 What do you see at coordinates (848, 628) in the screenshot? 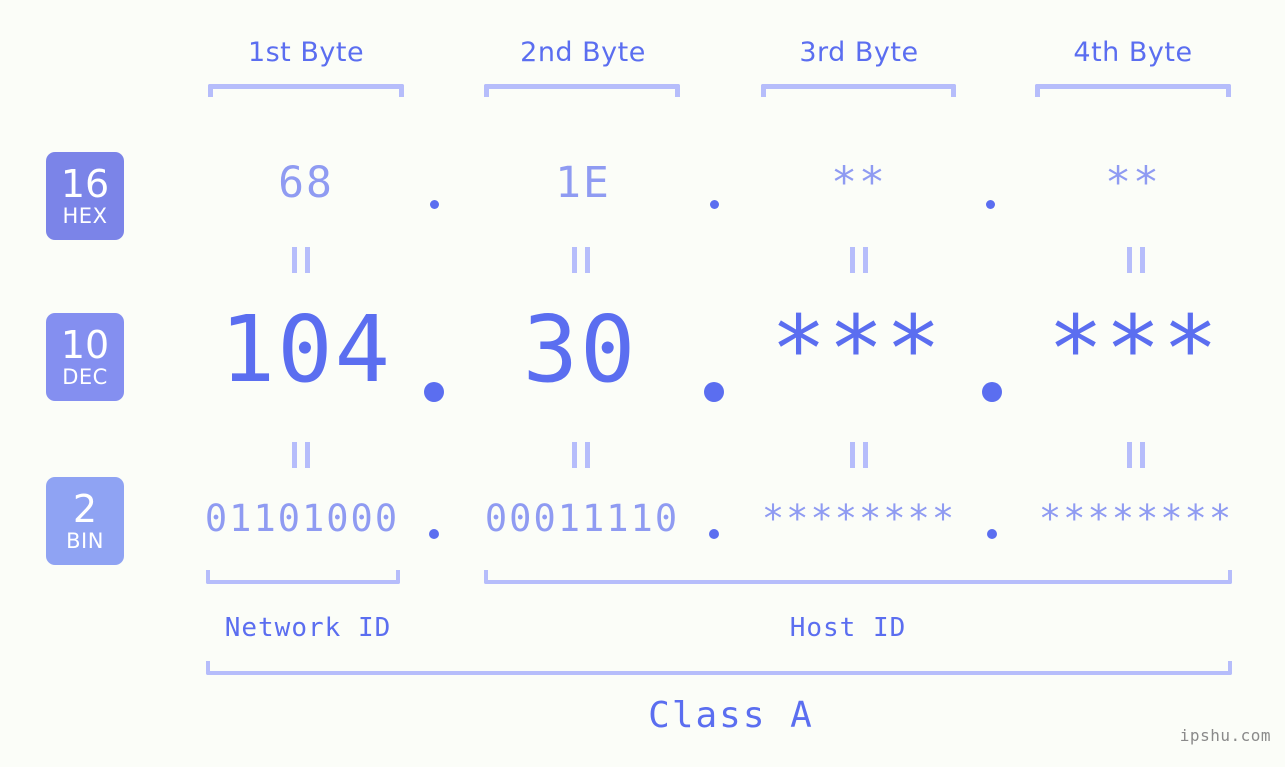
I see `host-id-label: Host ID` at bounding box center [848, 628].